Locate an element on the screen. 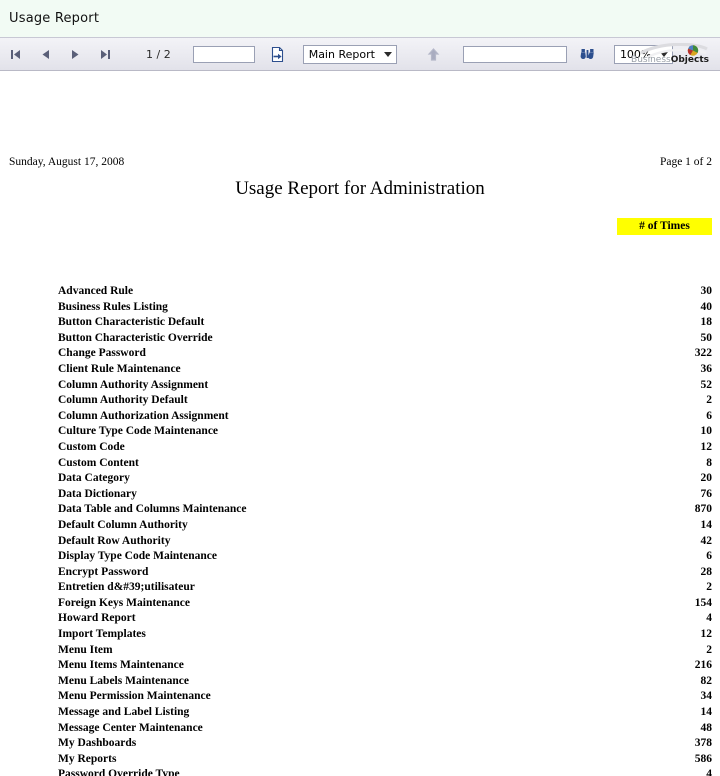  row-count: 8 is located at coordinates (709, 462).